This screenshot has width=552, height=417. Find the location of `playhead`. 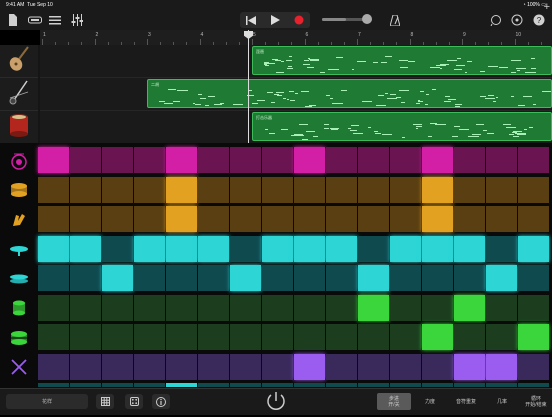

playhead is located at coordinates (248, 86).